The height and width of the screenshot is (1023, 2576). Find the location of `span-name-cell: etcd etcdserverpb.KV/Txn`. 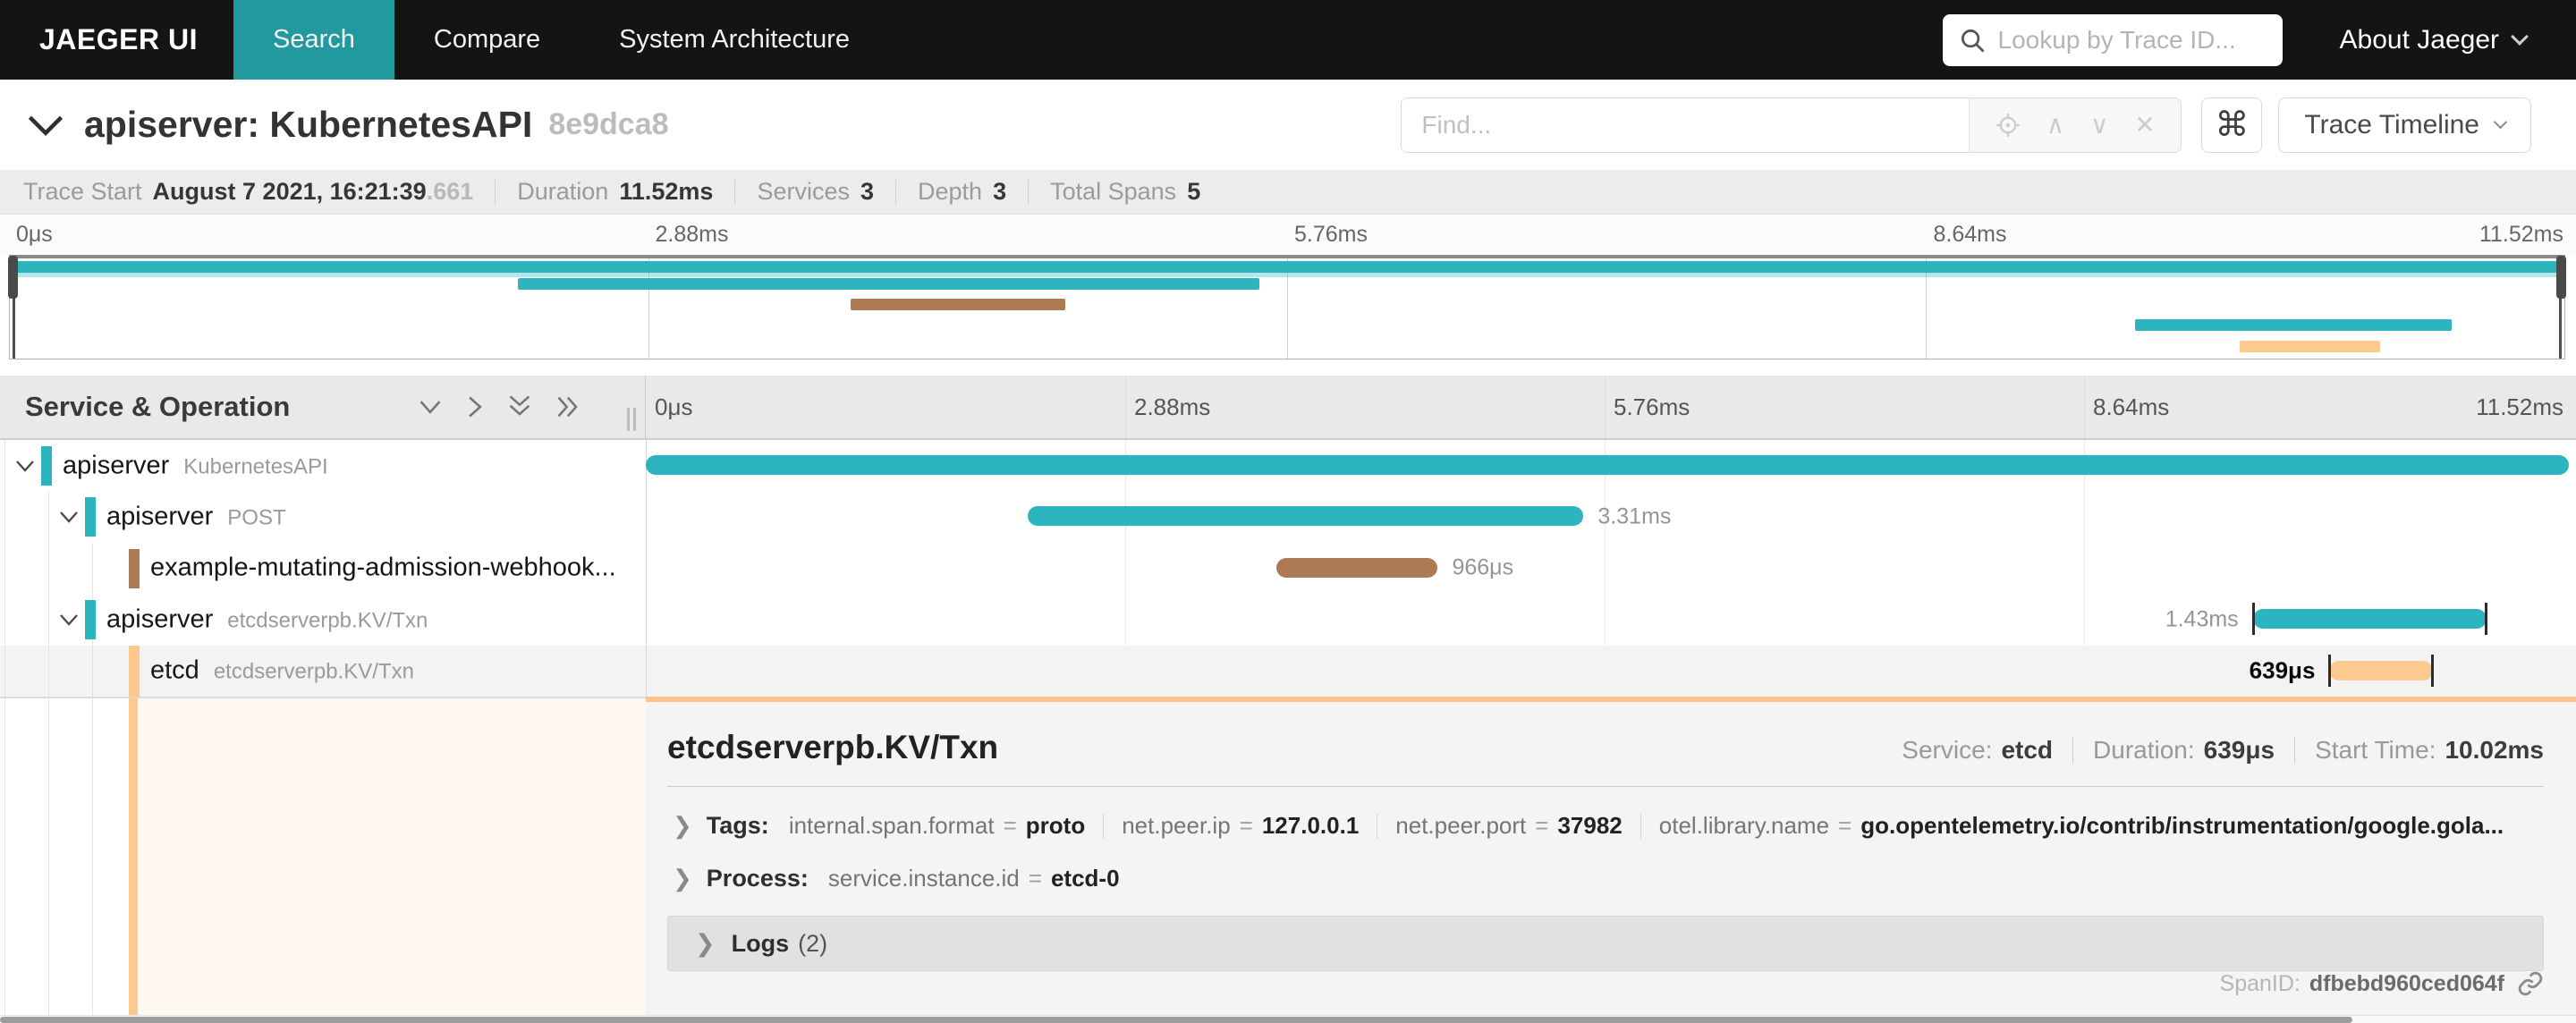

span-name-cell: etcd etcdserverpb.KV/Txn is located at coordinates (323, 671).